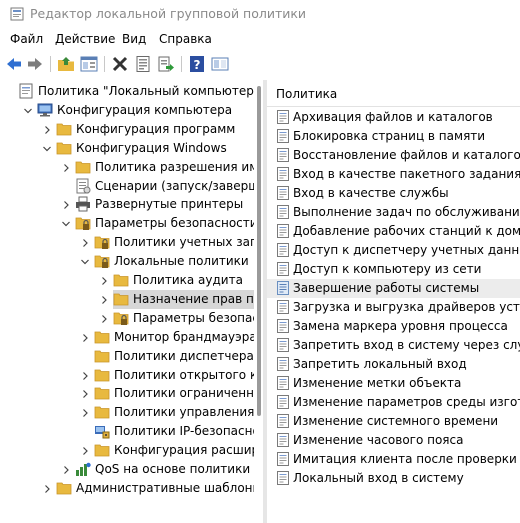  What do you see at coordinates (120, 64) in the screenshot?
I see `delete-icon` at bounding box center [120, 64].